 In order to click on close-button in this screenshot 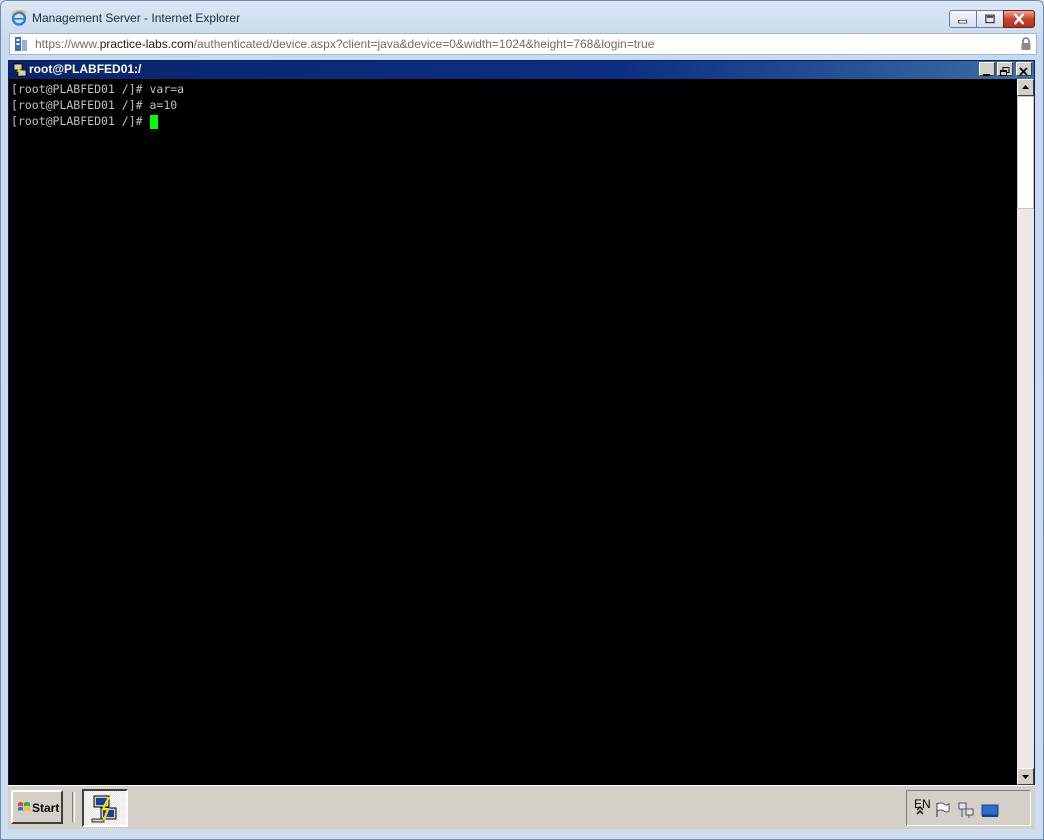, I will do `click(1019, 19)`.